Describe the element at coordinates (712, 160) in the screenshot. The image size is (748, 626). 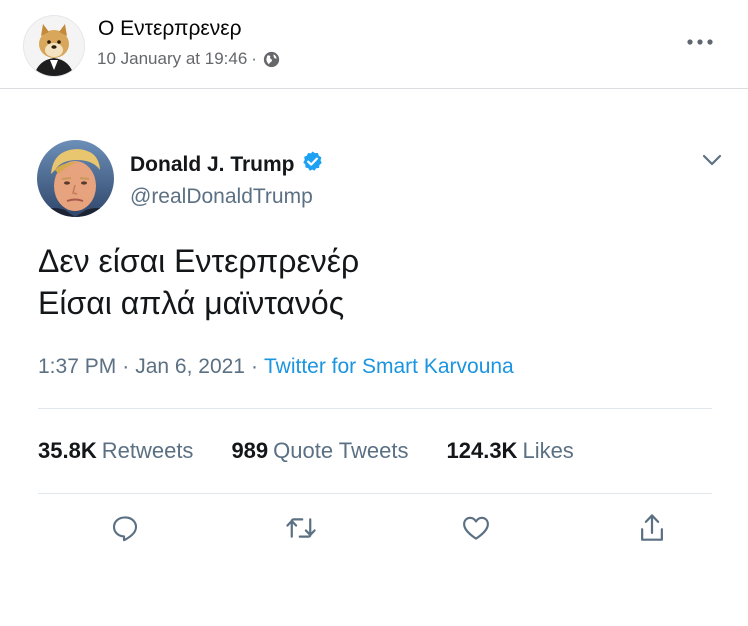
I see `chevron-down-icon` at that location.